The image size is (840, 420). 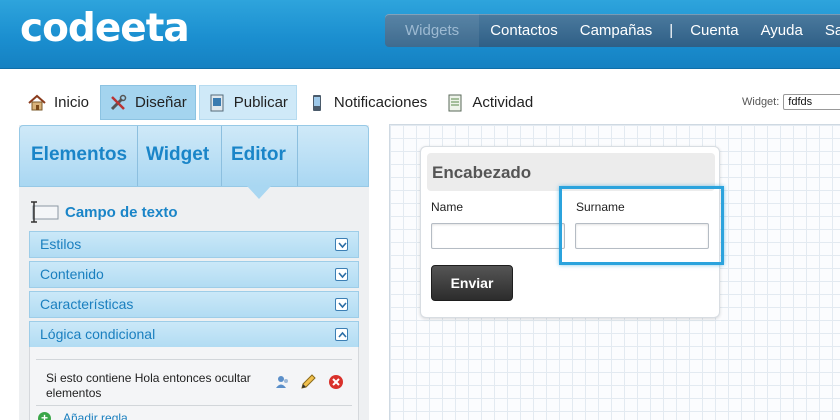 What do you see at coordinates (260, 102) in the screenshot?
I see `subnav-label: Publicar` at bounding box center [260, 102].